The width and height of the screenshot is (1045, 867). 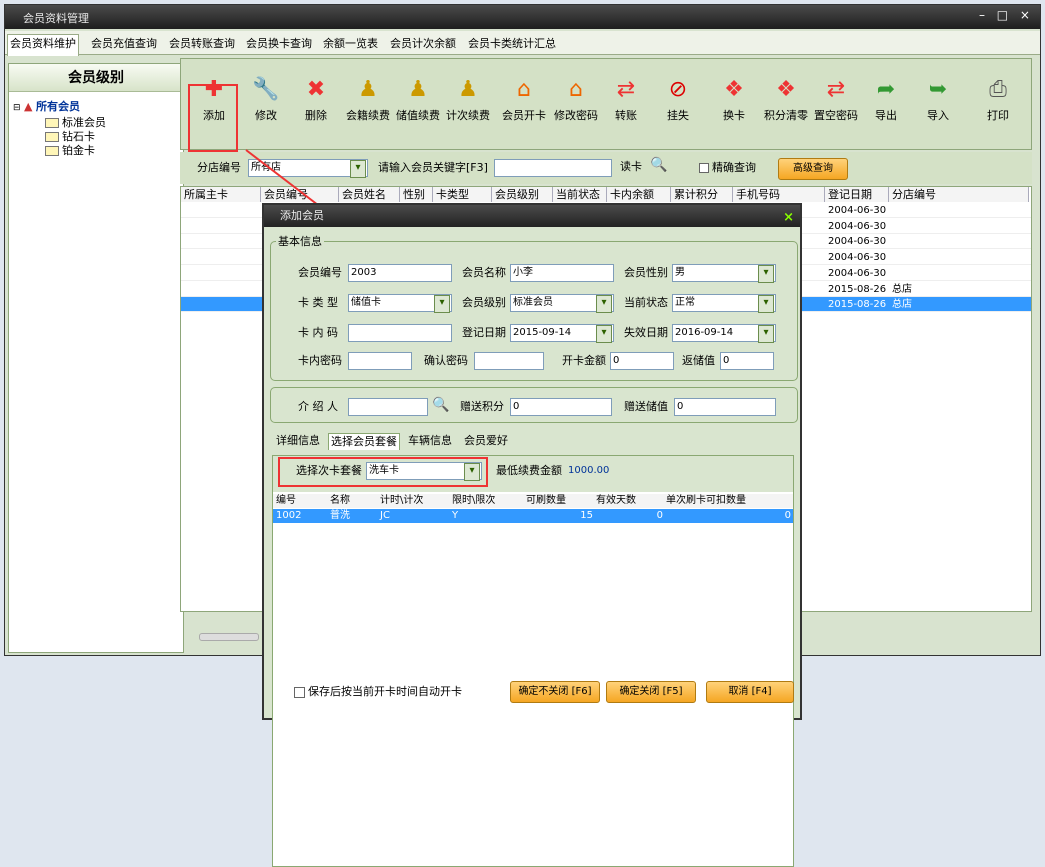 What do you see at coordinates (586, 515) in the screenshot?
I see `pkg-cell: 15` at bounding box center [586, 515].